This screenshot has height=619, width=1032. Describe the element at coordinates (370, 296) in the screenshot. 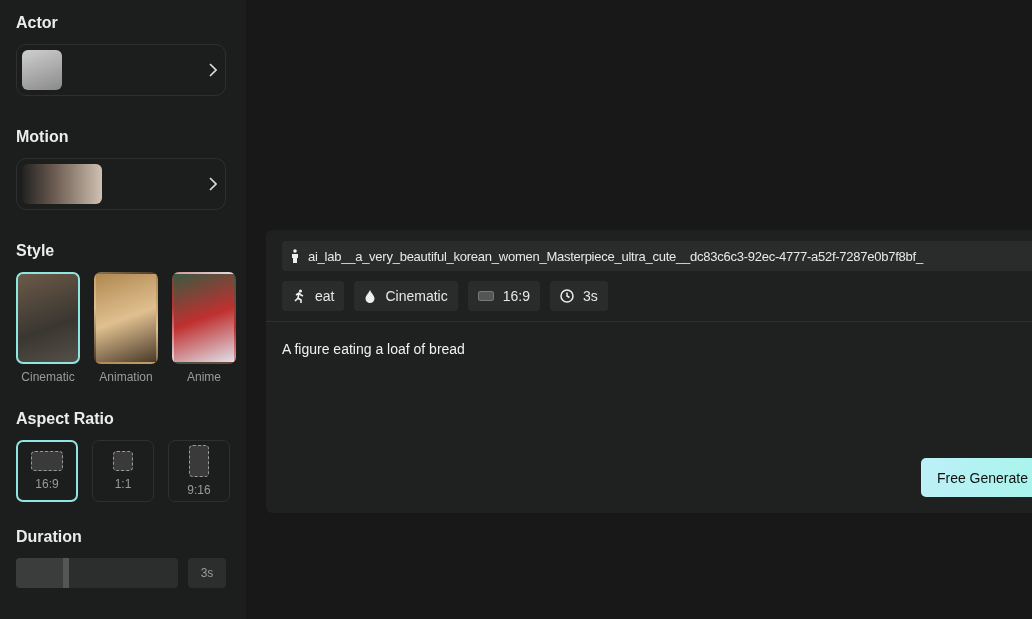

I see `drop-icon` at that location.